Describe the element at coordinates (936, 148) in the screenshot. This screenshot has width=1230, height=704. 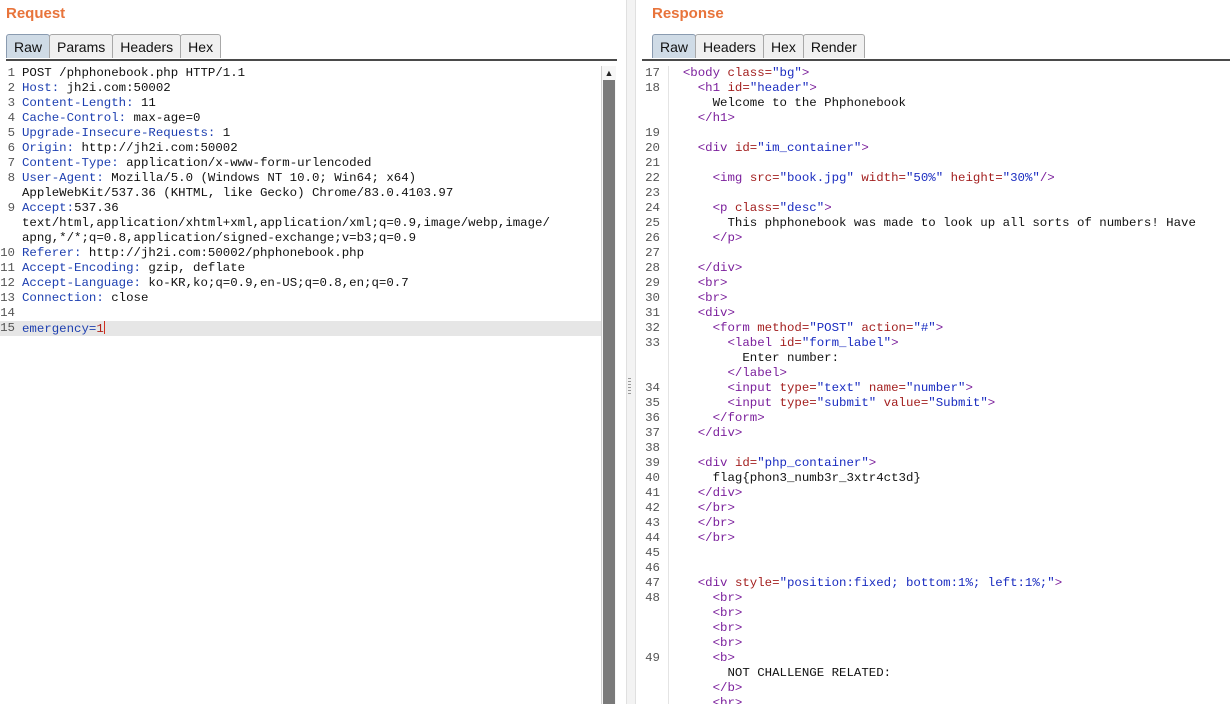
I see `response-code-line: 20 <div id="im_container">` at that location.